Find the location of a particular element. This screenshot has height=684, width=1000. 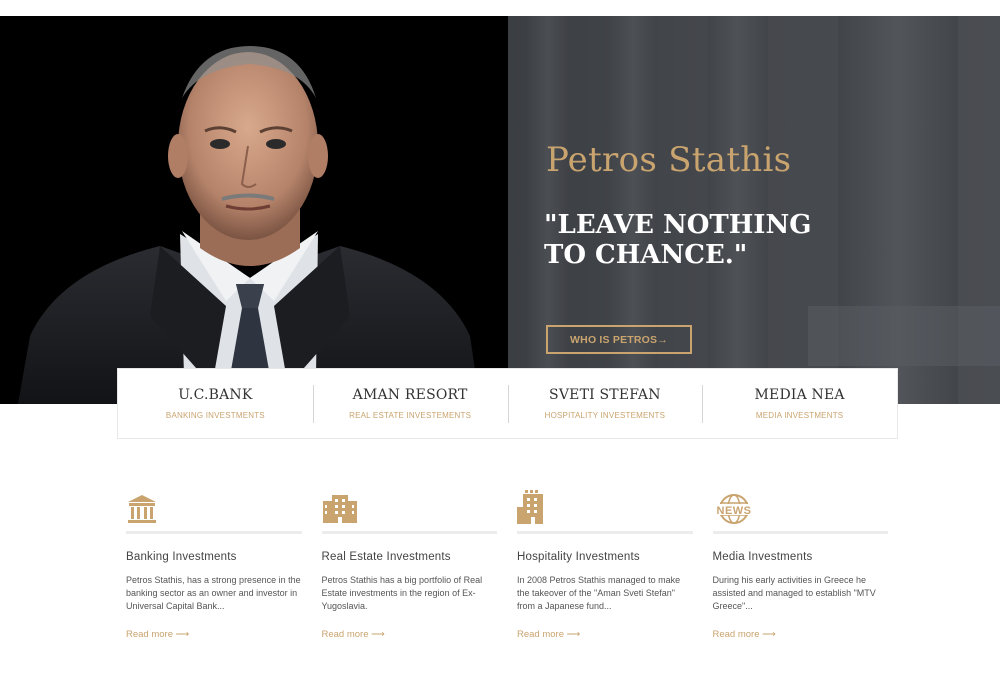

feature-title: Media Investments is located at coordinates (762, 557).